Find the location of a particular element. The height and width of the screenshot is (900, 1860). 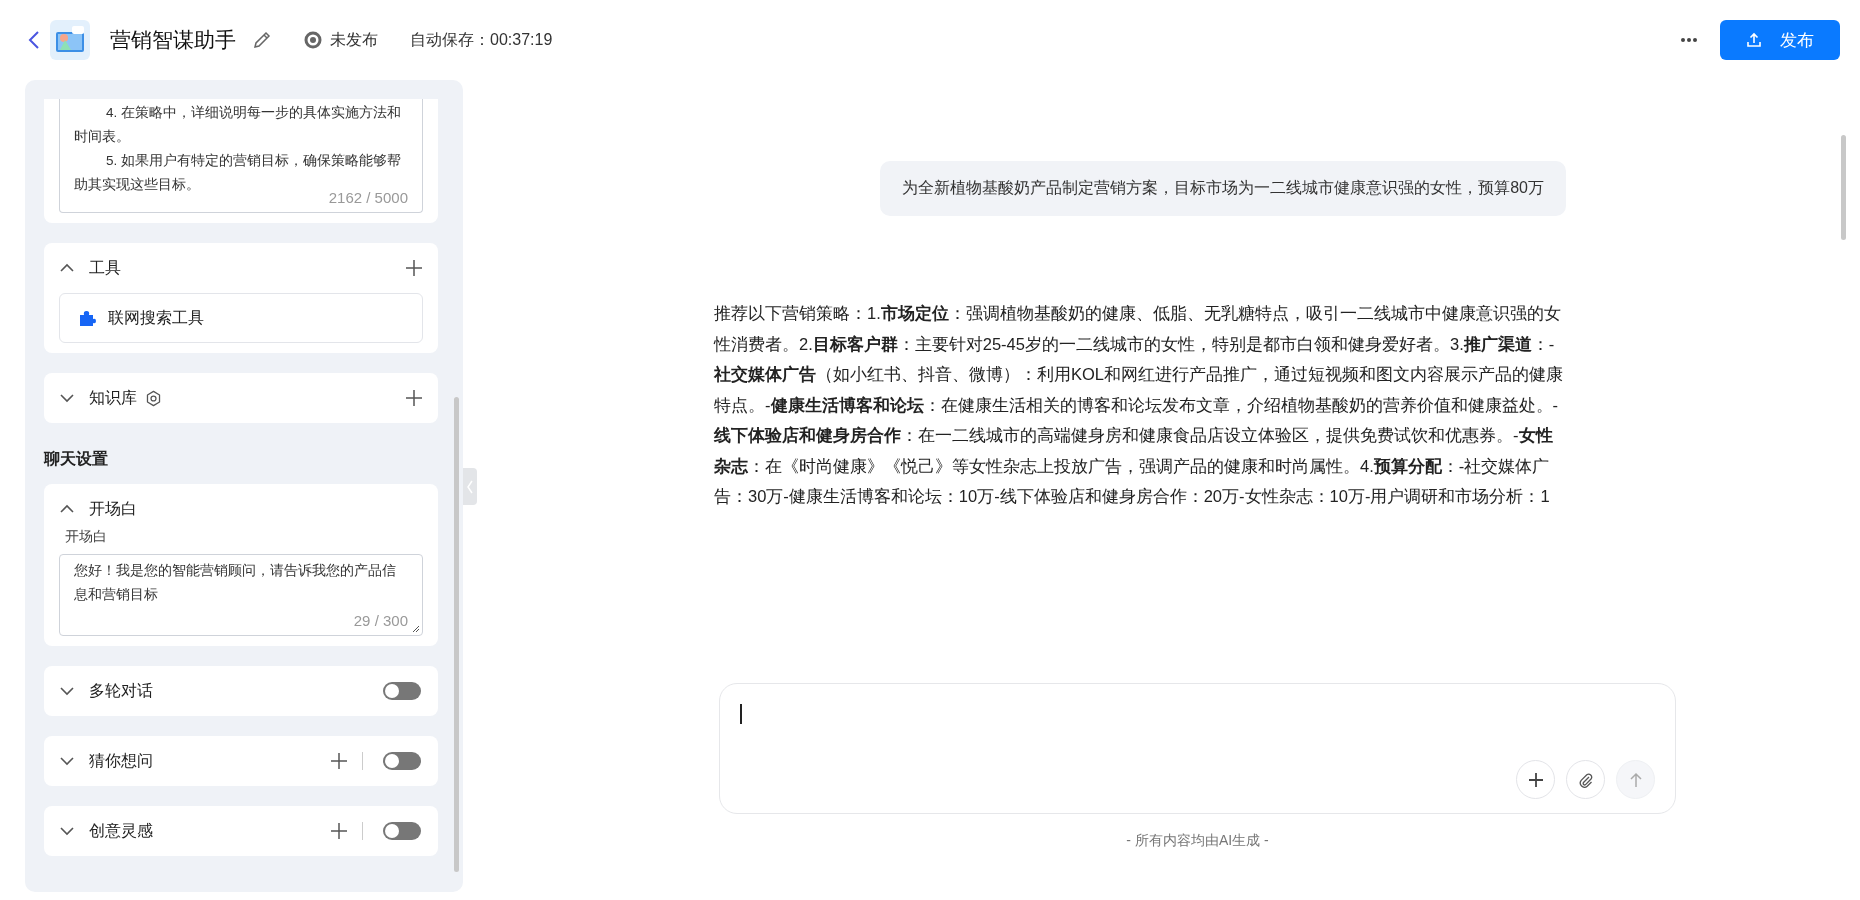

app-logo-icon is located at coordinates (70, 40).